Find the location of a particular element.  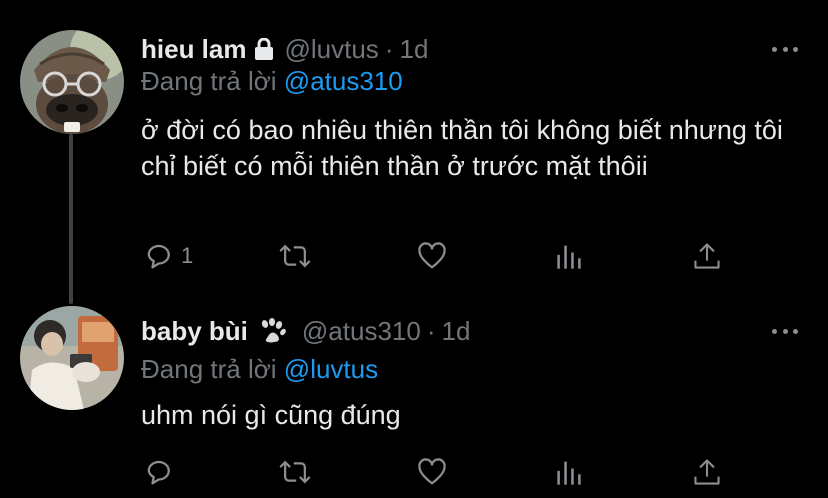

thread-line is located at coordinates (71, 219).